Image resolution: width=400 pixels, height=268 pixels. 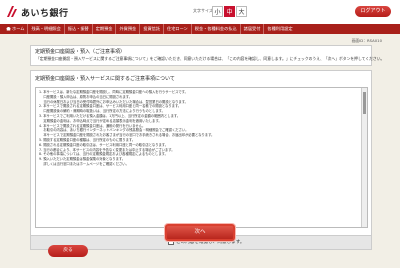 What do you see at coordinates (105, 29) in the screenshot?
I see `nav-item-time-deposit: 定期預金` at bounding box center [105, 29].